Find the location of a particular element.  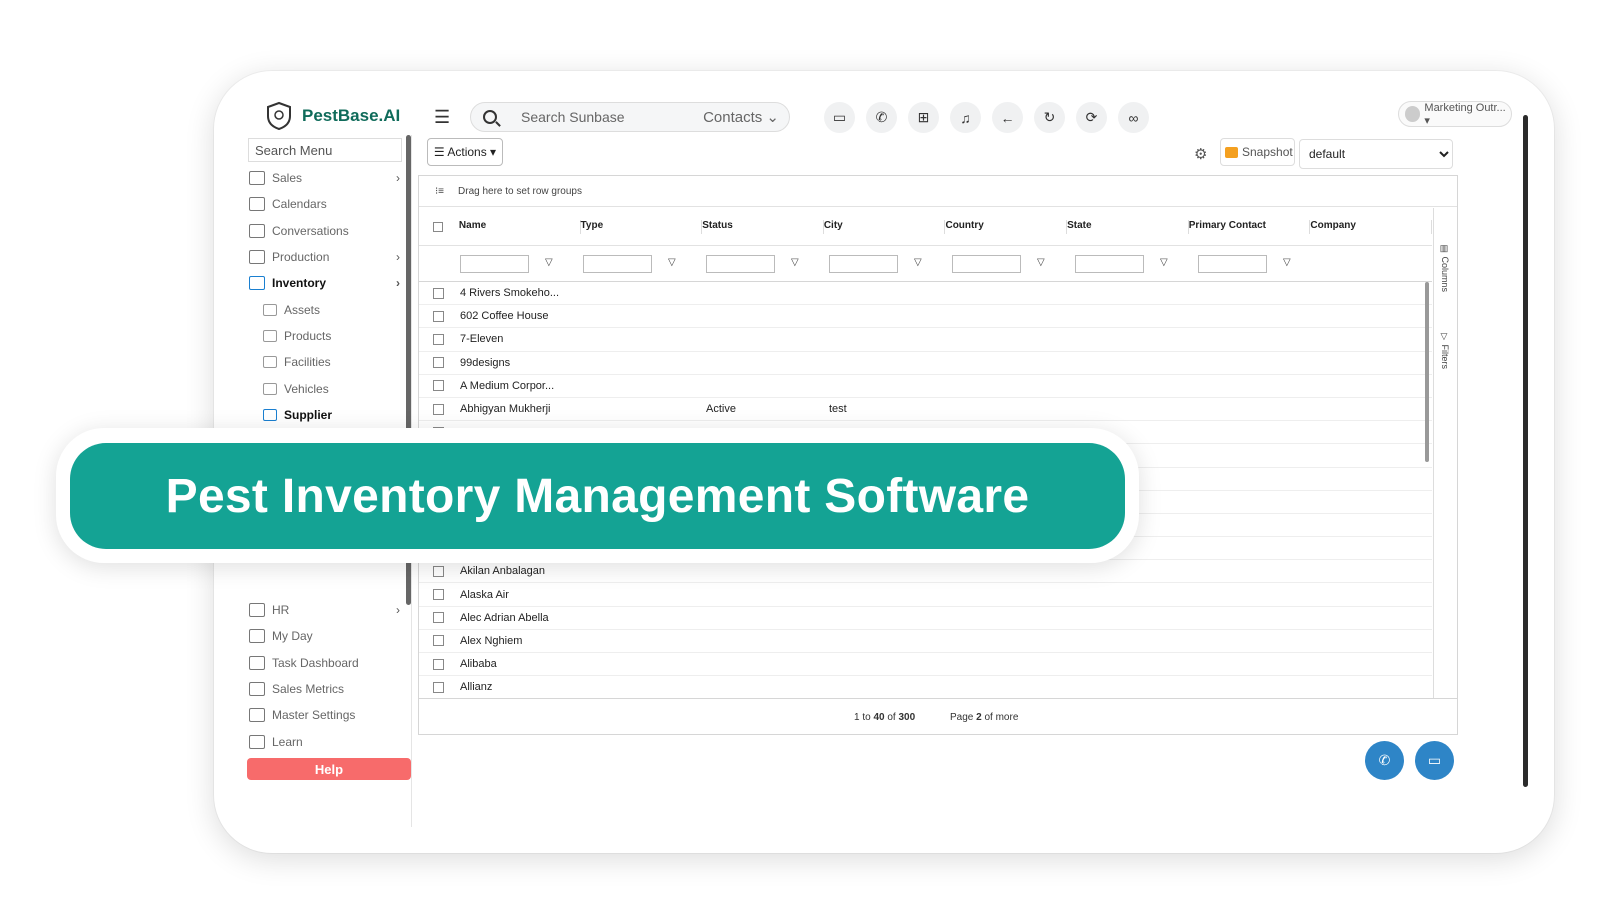

search-menu-input is located at coordinates (325, 150).